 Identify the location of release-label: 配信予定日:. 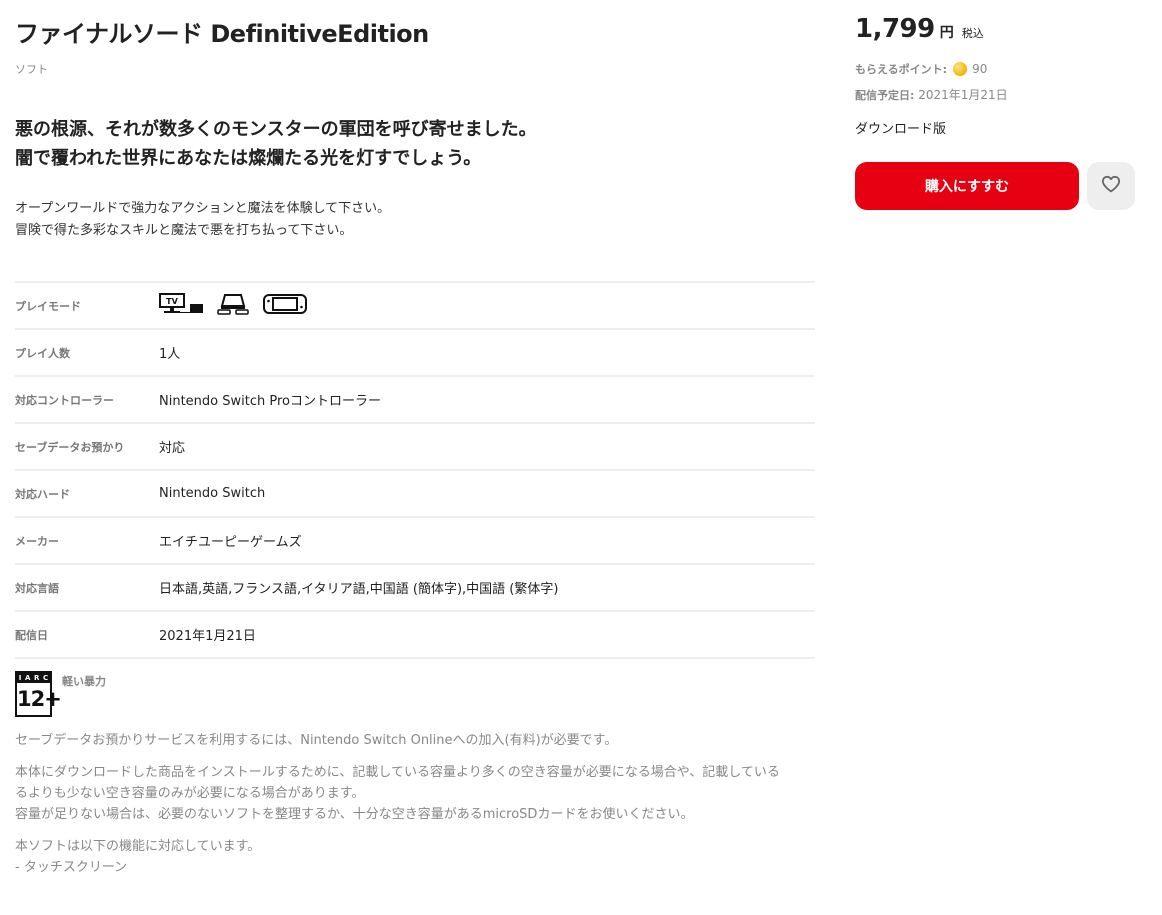
(885, 95).